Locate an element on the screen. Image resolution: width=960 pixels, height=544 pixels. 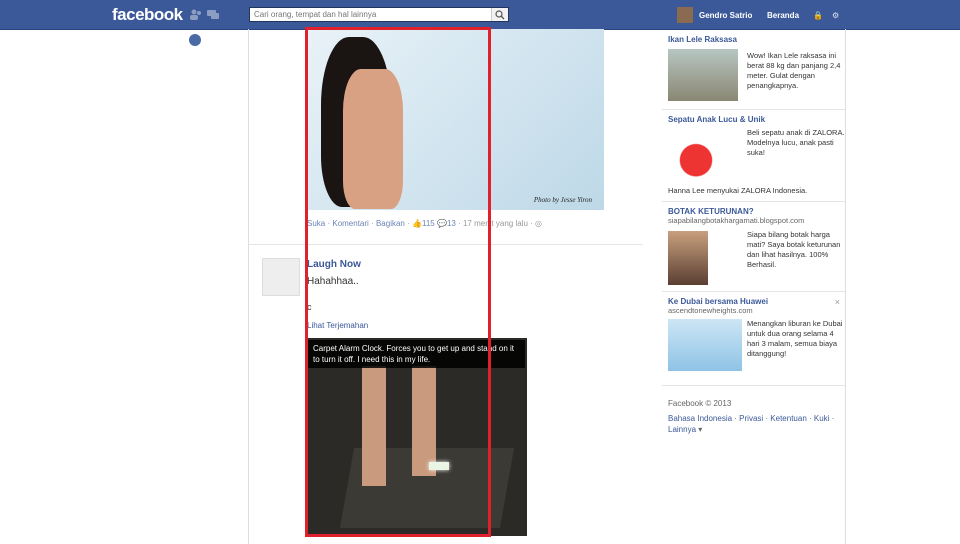
search-button is located at coordinates (499, 14).